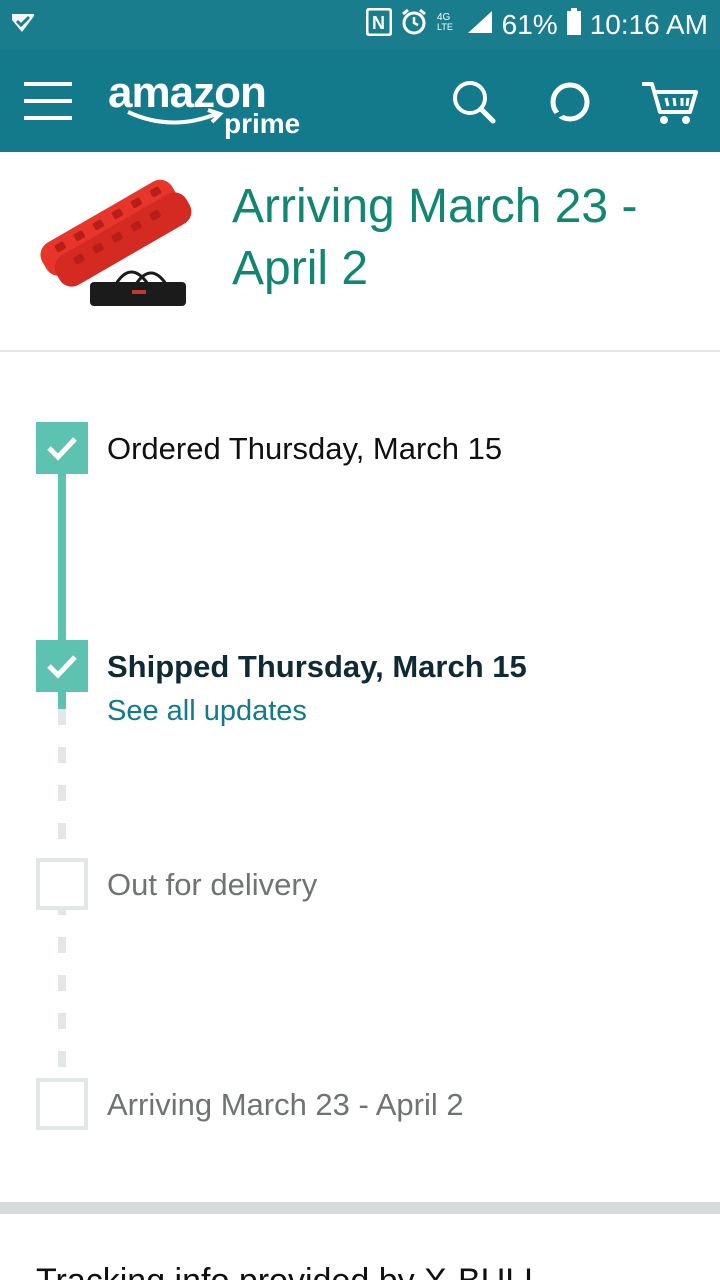  I want to click on step-arriving-checkbox, so click(62, 1104).